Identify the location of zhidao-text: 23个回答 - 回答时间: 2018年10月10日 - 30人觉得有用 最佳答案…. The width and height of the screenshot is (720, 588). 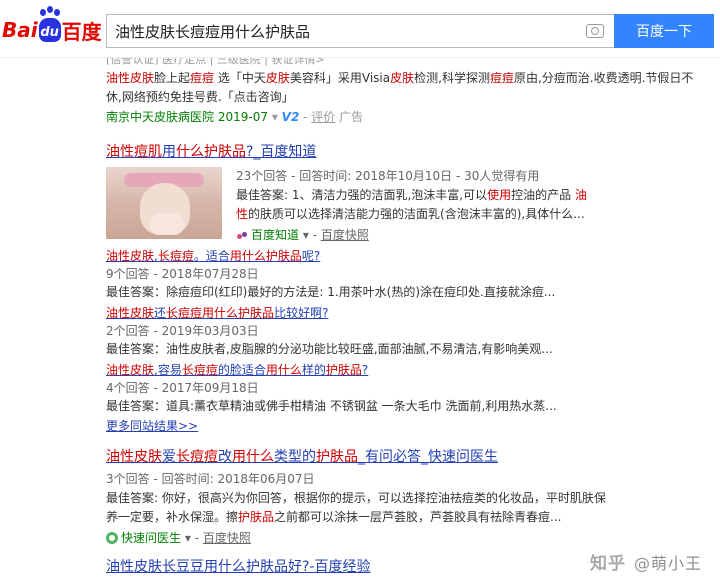
(414, 206).